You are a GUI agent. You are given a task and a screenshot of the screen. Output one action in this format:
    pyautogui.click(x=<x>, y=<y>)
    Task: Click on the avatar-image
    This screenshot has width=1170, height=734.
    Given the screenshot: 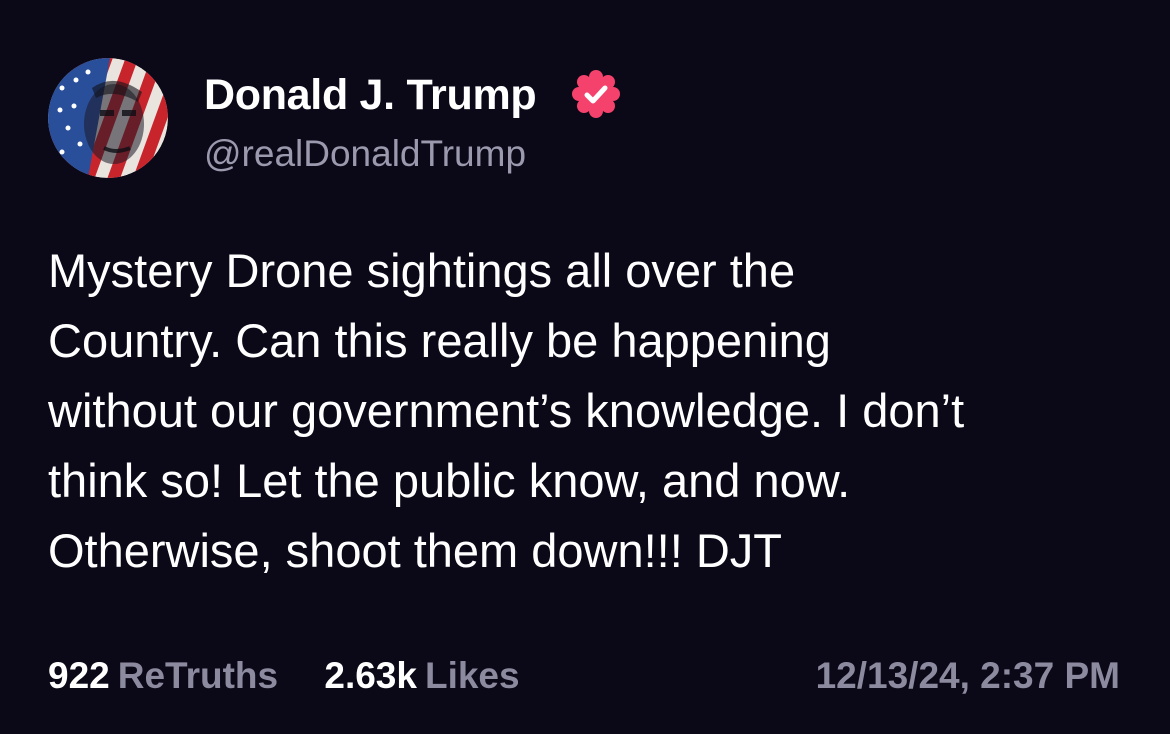 What is the action you would take?
    pyautogui.click(x=108, y=118)
    